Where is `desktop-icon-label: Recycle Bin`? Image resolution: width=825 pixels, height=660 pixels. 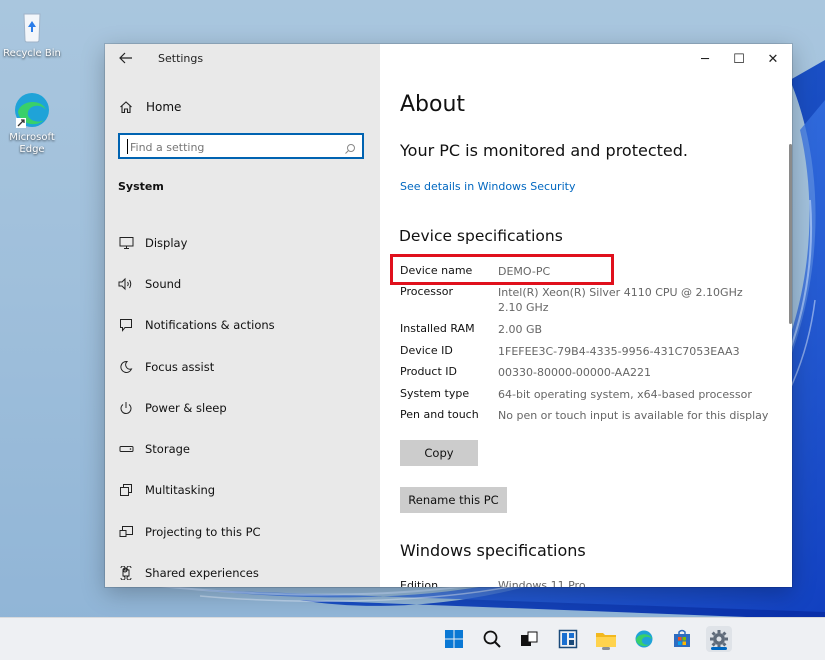 desktop-icon-label: Recycle Bin is located at coordinates (32, 53).